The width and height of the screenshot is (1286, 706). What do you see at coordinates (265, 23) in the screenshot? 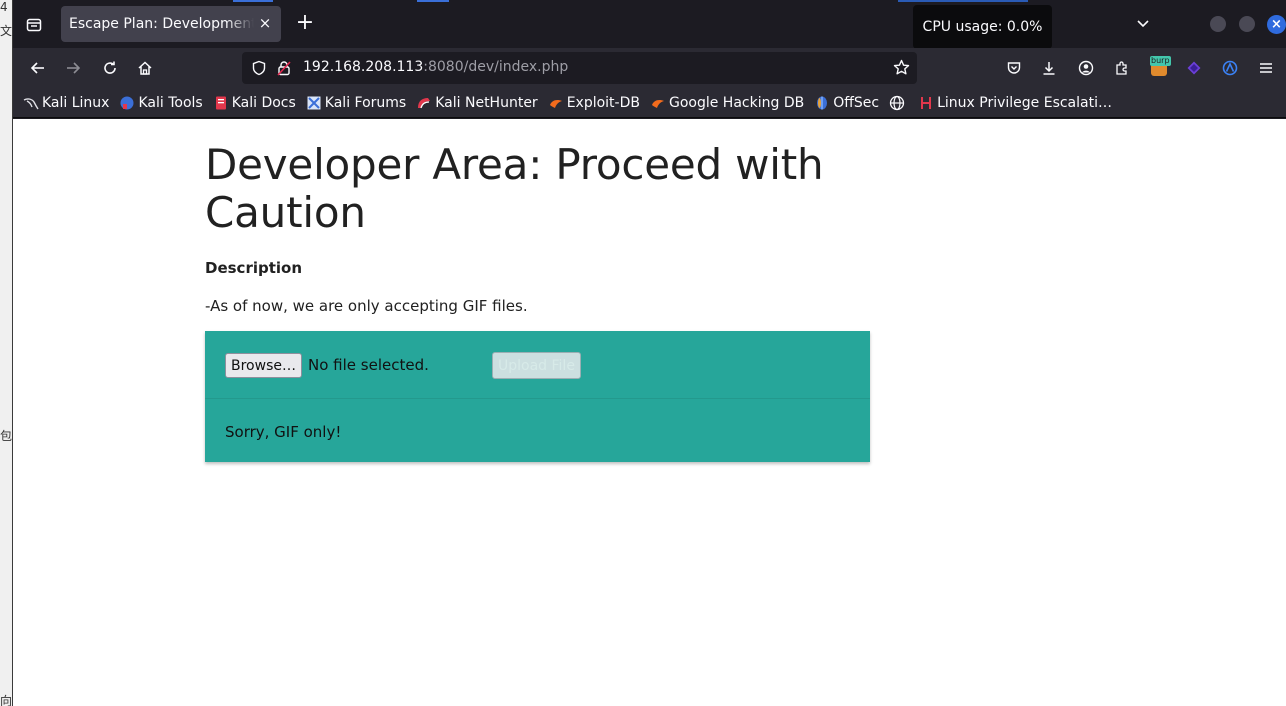
I see `tab-close-icon: ×` at bounding box center [265, 23].